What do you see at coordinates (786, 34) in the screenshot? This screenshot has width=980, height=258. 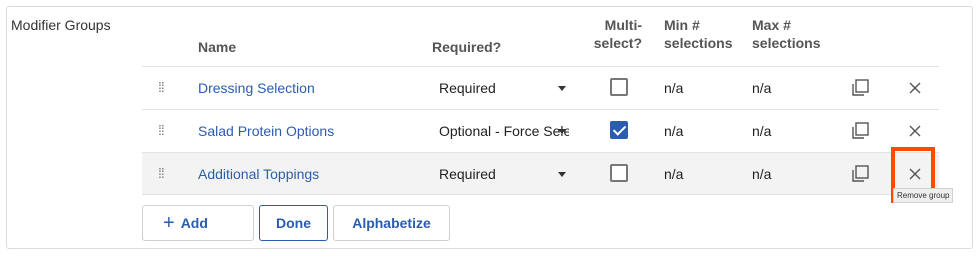 I see `column-header-max-selections: Max # selections` at bounding box center [786, 34].